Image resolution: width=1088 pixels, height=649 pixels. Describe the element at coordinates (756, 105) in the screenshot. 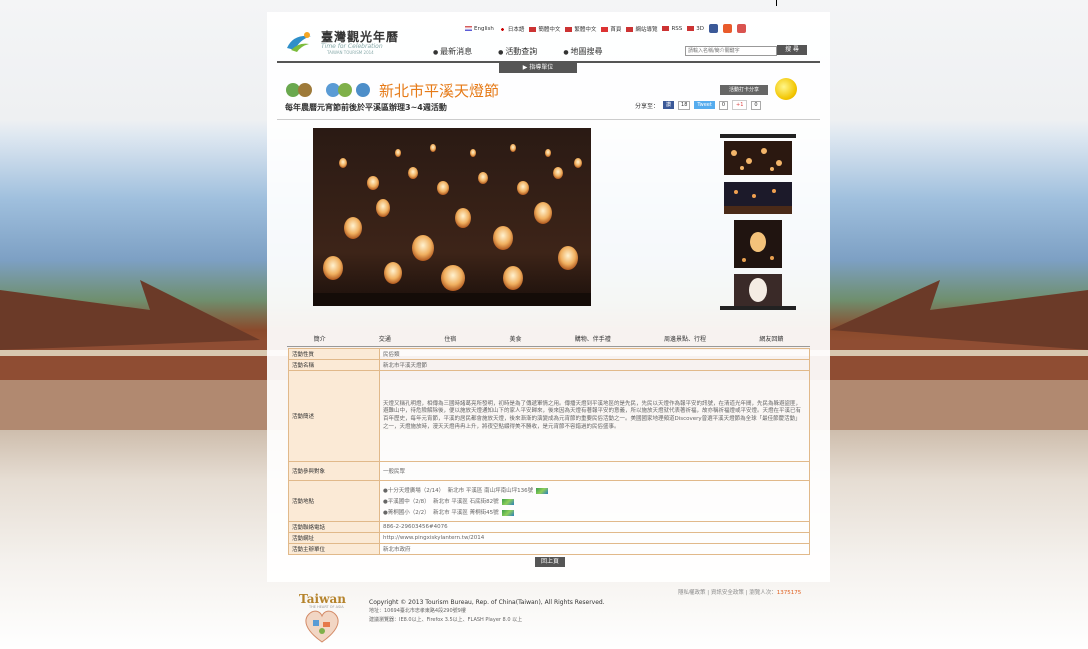

I see `plus-count: 0` at that location.